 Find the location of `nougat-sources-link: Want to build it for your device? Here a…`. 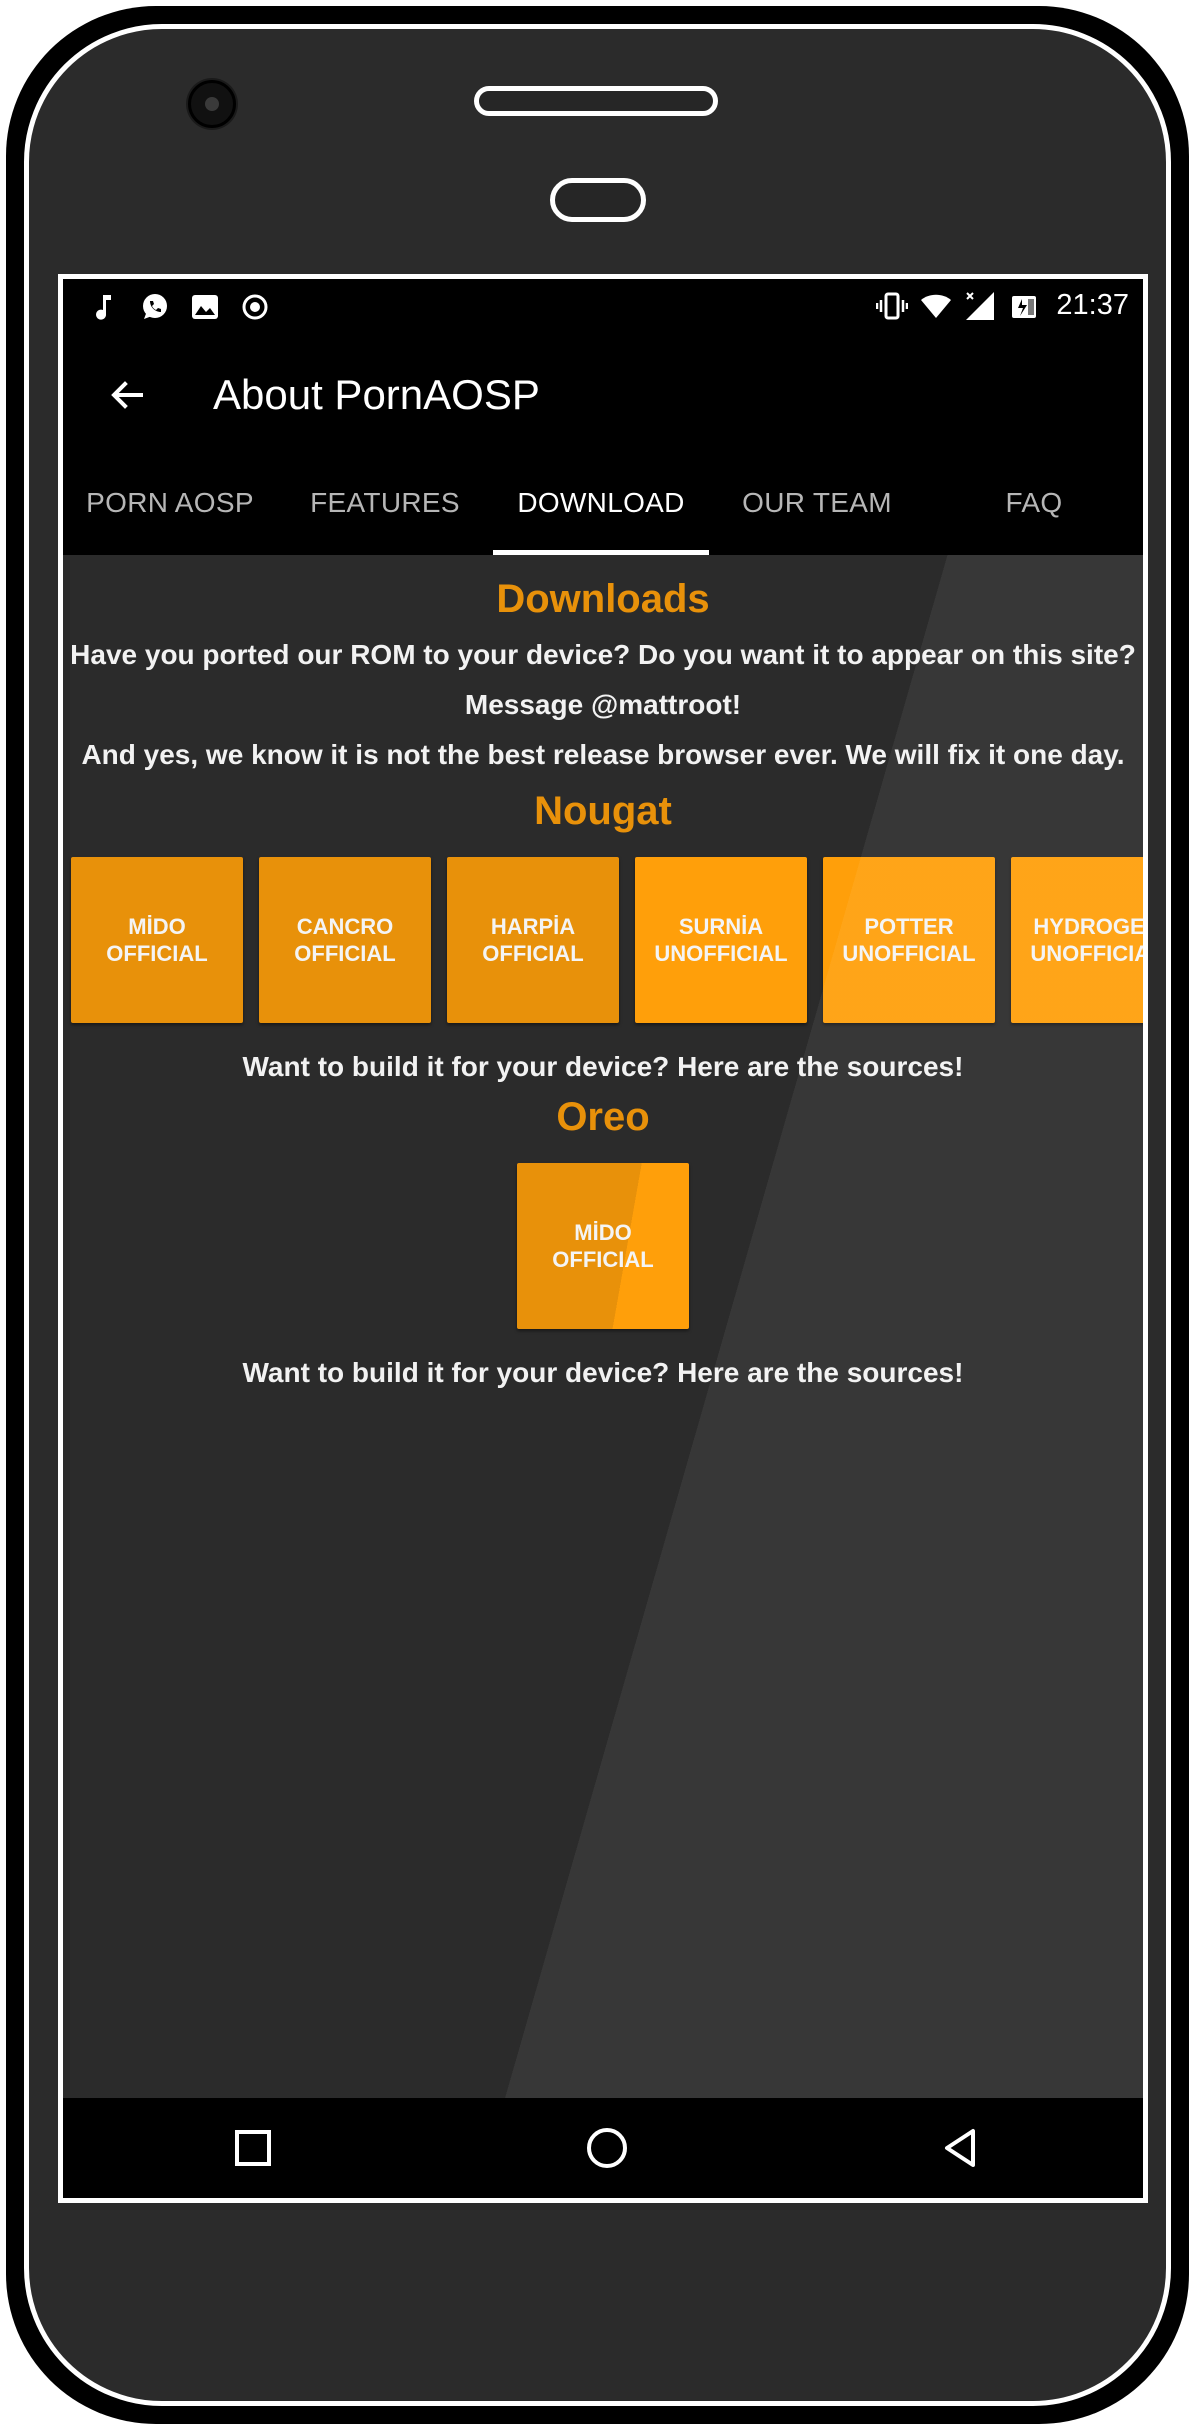

nougat-sources-link: Want to build it for your device? Here a… is located at coordinates (603, 1067).